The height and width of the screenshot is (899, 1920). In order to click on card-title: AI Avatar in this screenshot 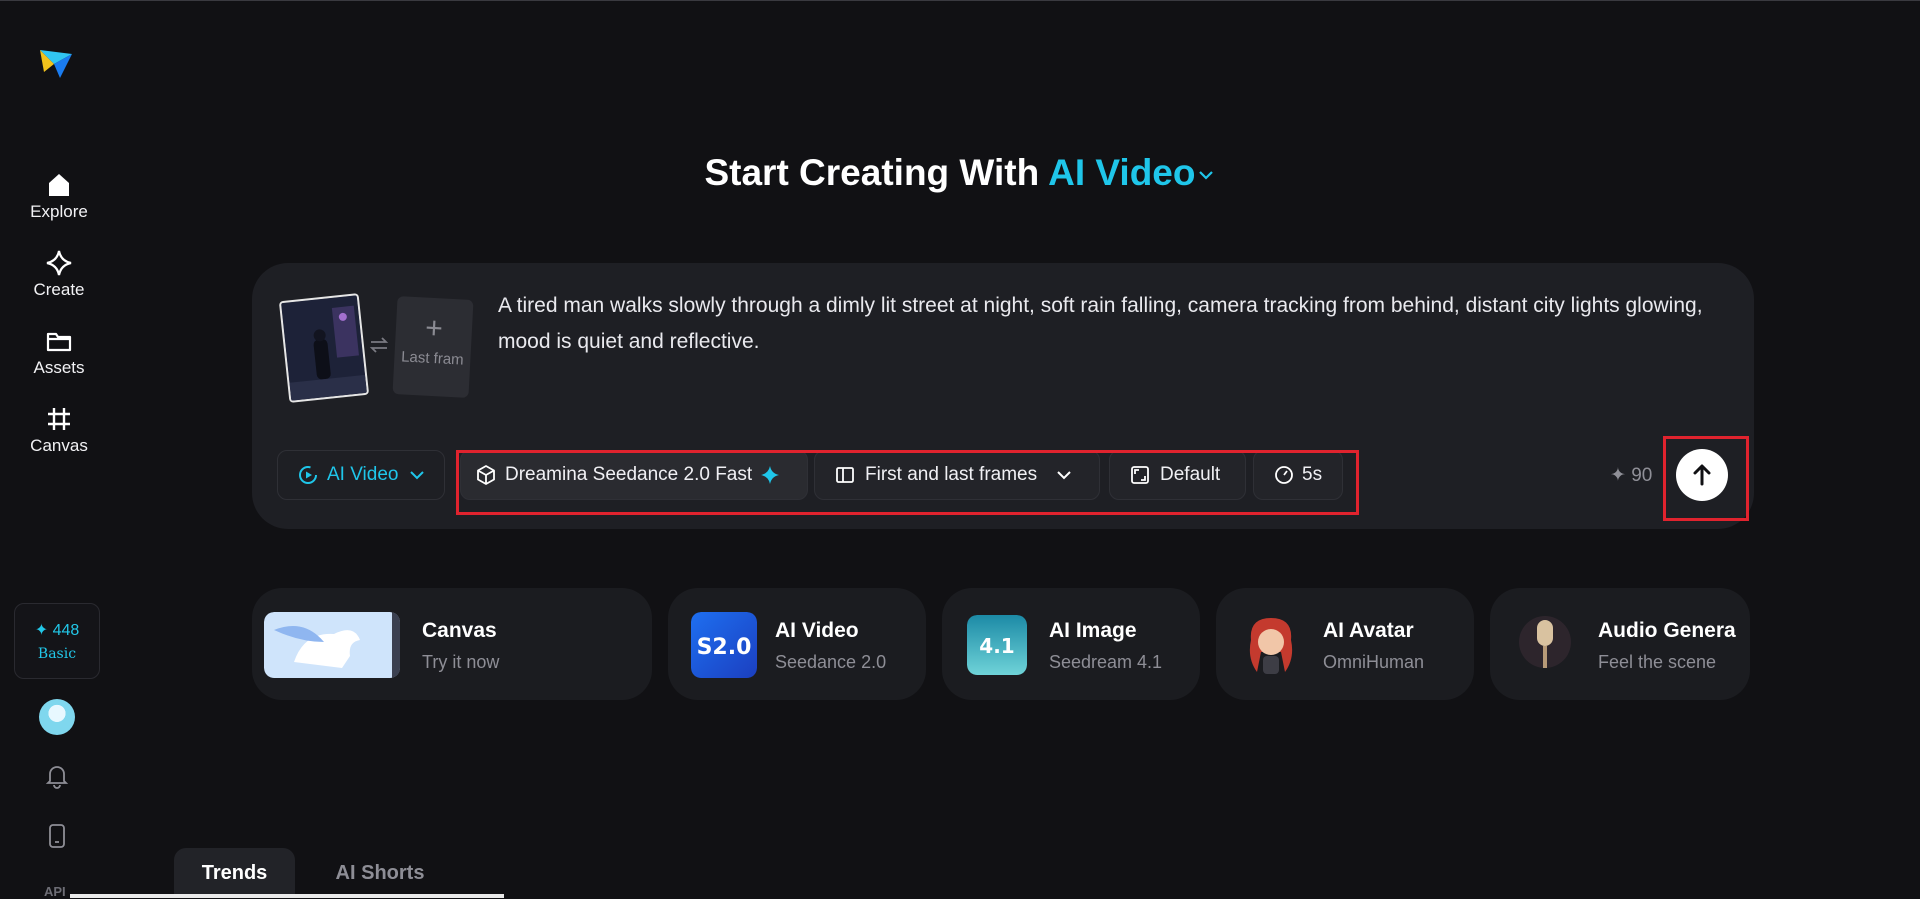, I will do `click(1368, 630)`.